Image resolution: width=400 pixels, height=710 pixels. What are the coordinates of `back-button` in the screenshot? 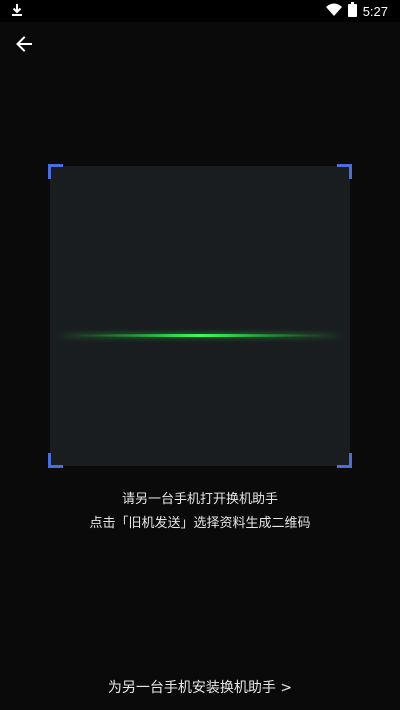 It's located at (24, 46).